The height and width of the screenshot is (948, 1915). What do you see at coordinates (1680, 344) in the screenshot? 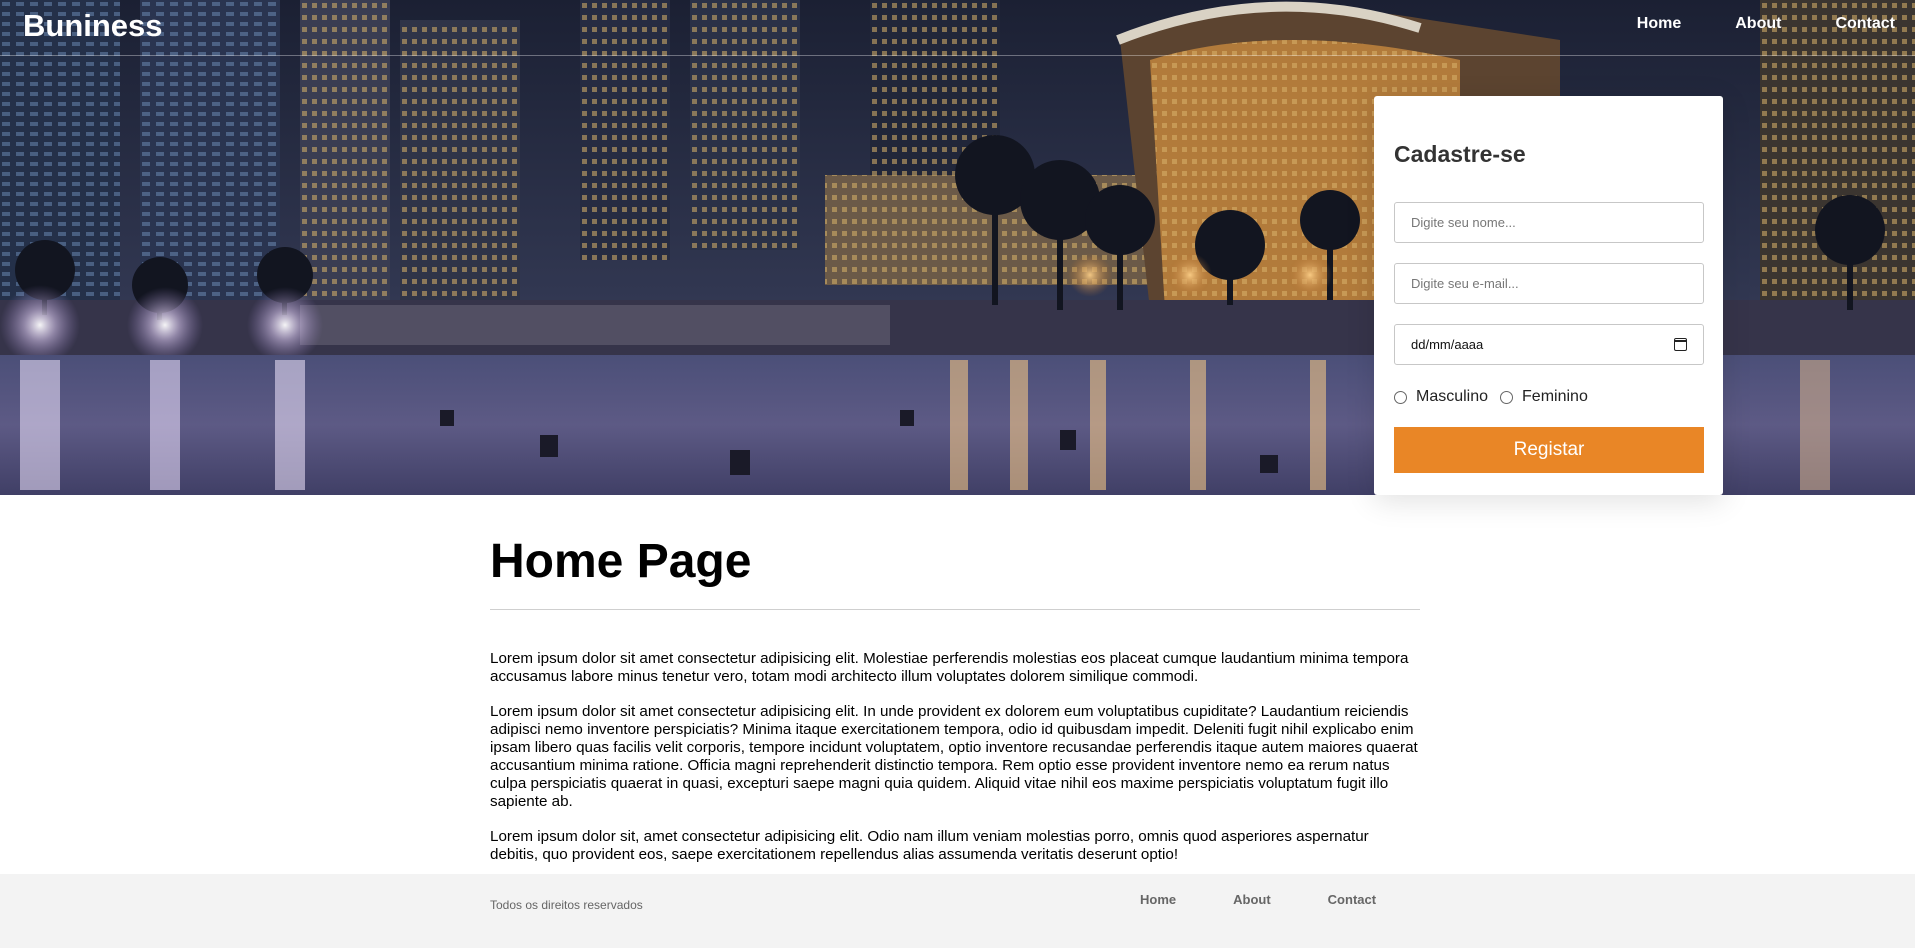
I see `calendar-icon` at bounding box center [1680, 344].